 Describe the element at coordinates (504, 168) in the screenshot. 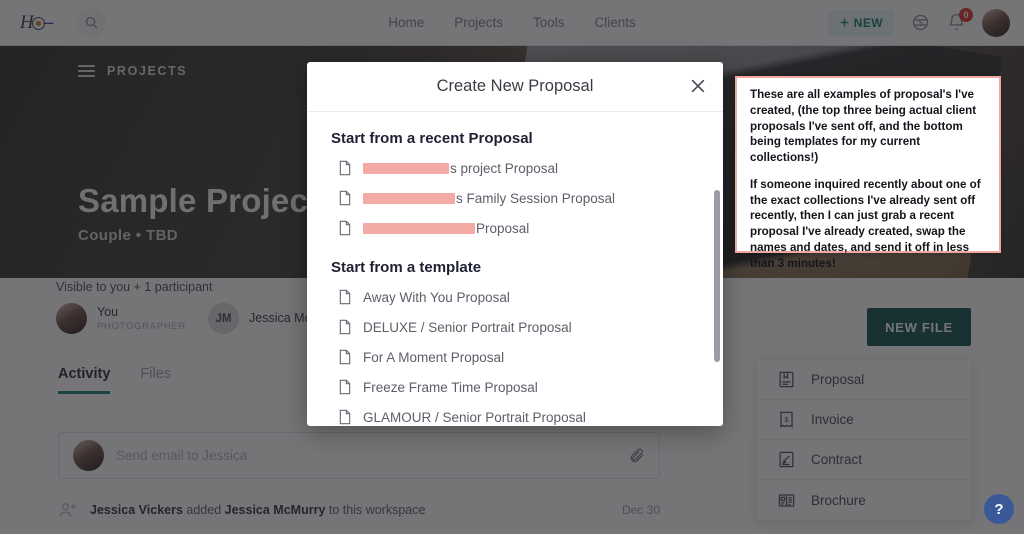

I see `recent-proposal-suffix: s project Proposal` at that location.